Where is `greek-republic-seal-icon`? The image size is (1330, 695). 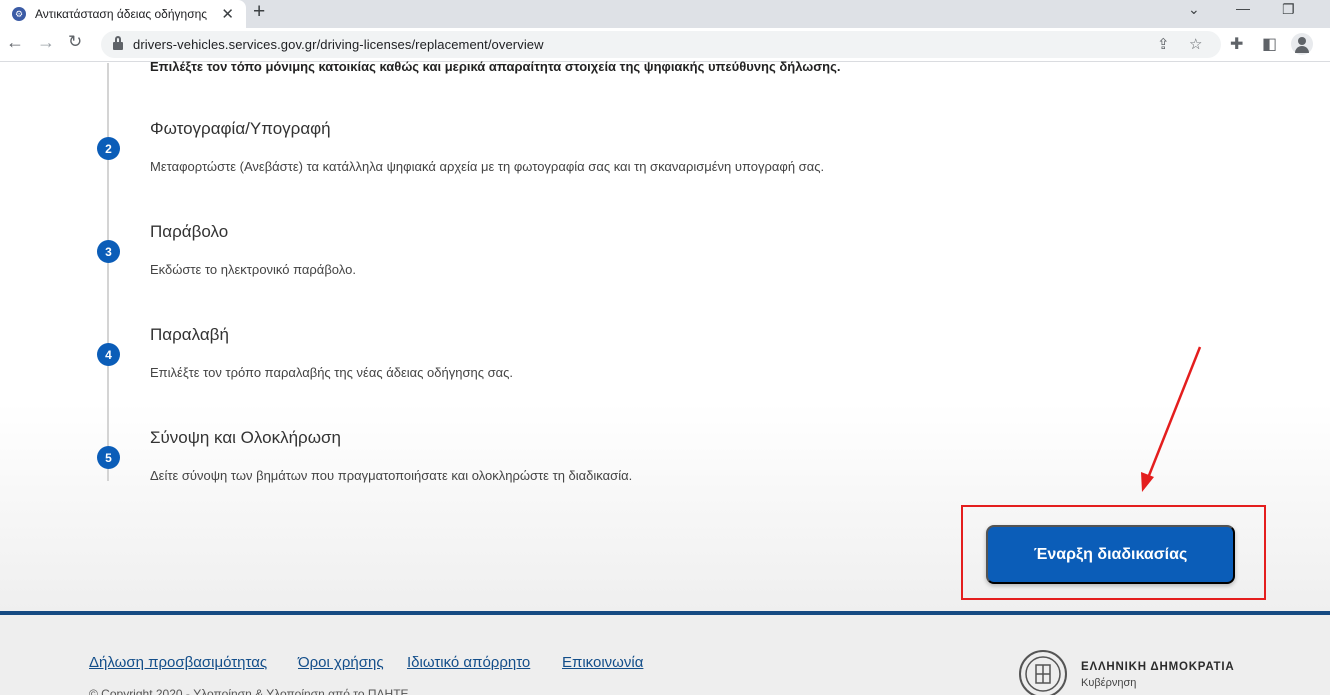 greek-republic-seal-icon is located at coordinates (1043, 672).